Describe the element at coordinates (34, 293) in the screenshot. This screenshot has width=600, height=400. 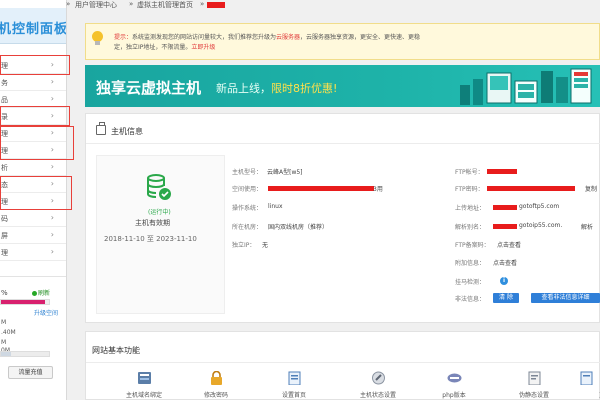
I see `refresh-icon` at that location.